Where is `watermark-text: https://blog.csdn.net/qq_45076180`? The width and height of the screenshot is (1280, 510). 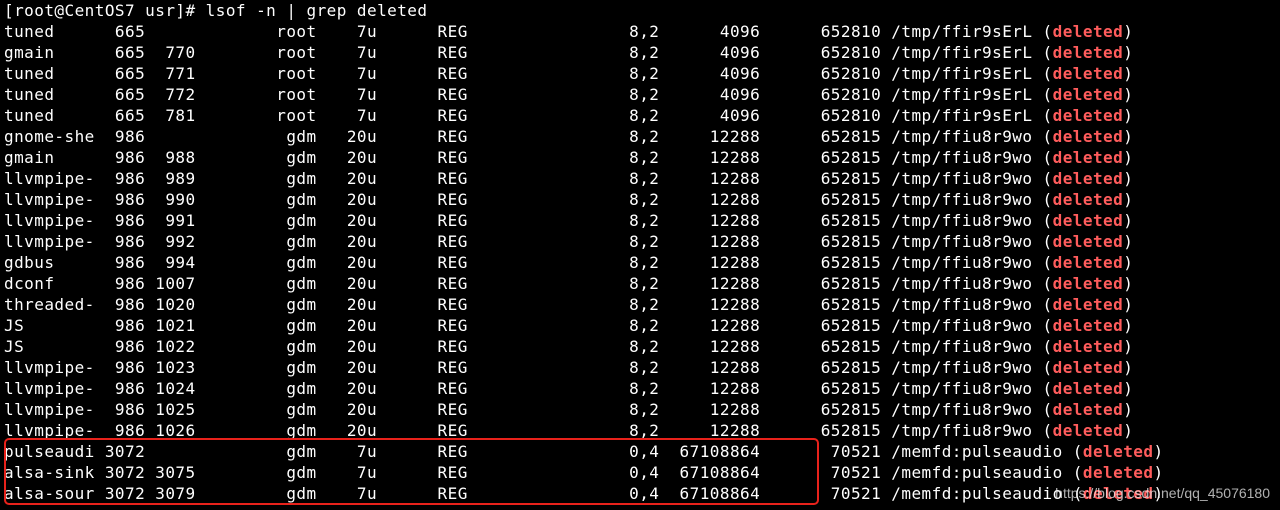
watermark-text: https://blog.csdn.net/qq_45076180 is located at coordinates (1162, 493).